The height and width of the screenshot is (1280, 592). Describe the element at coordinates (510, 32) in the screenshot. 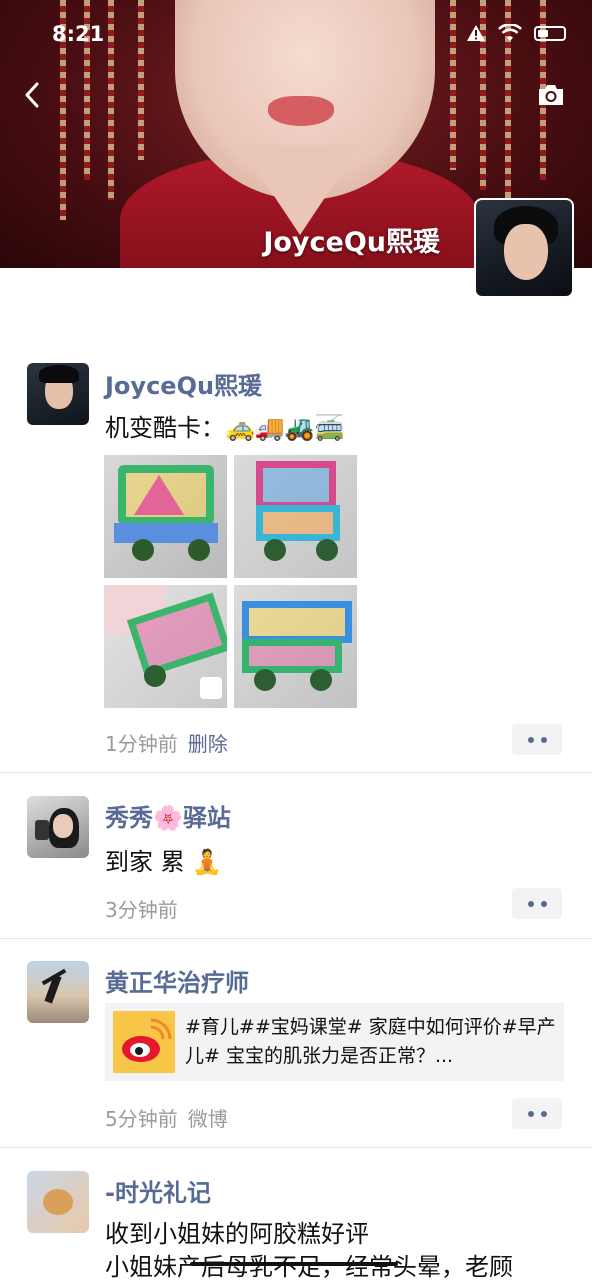

I see `wifi-icon` at that location.